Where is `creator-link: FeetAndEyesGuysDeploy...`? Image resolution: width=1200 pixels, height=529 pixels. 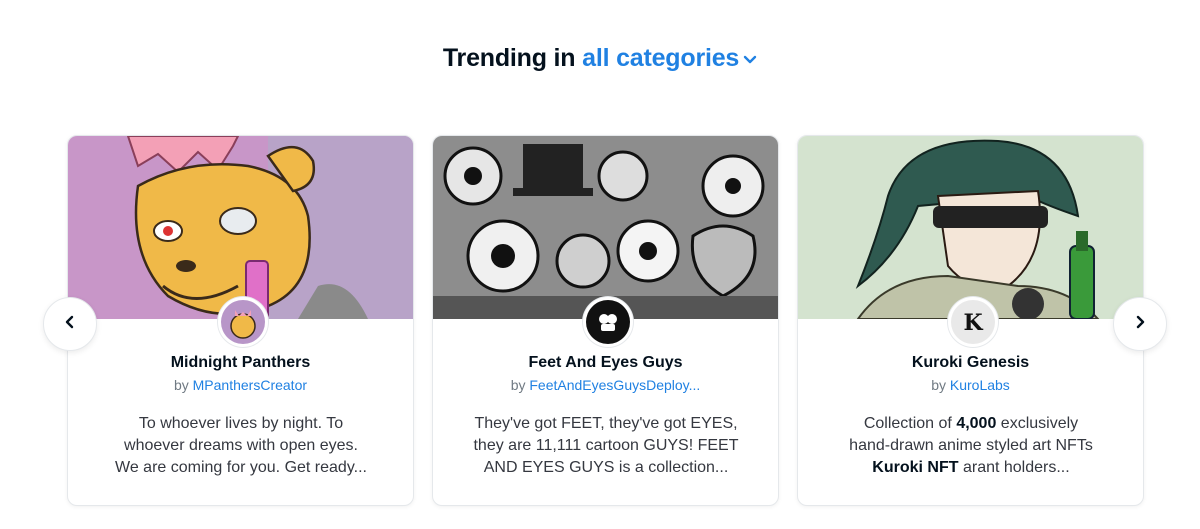
creator-link: FeetAndEyesGuysDeploy... is located at coordinates (614, 385).